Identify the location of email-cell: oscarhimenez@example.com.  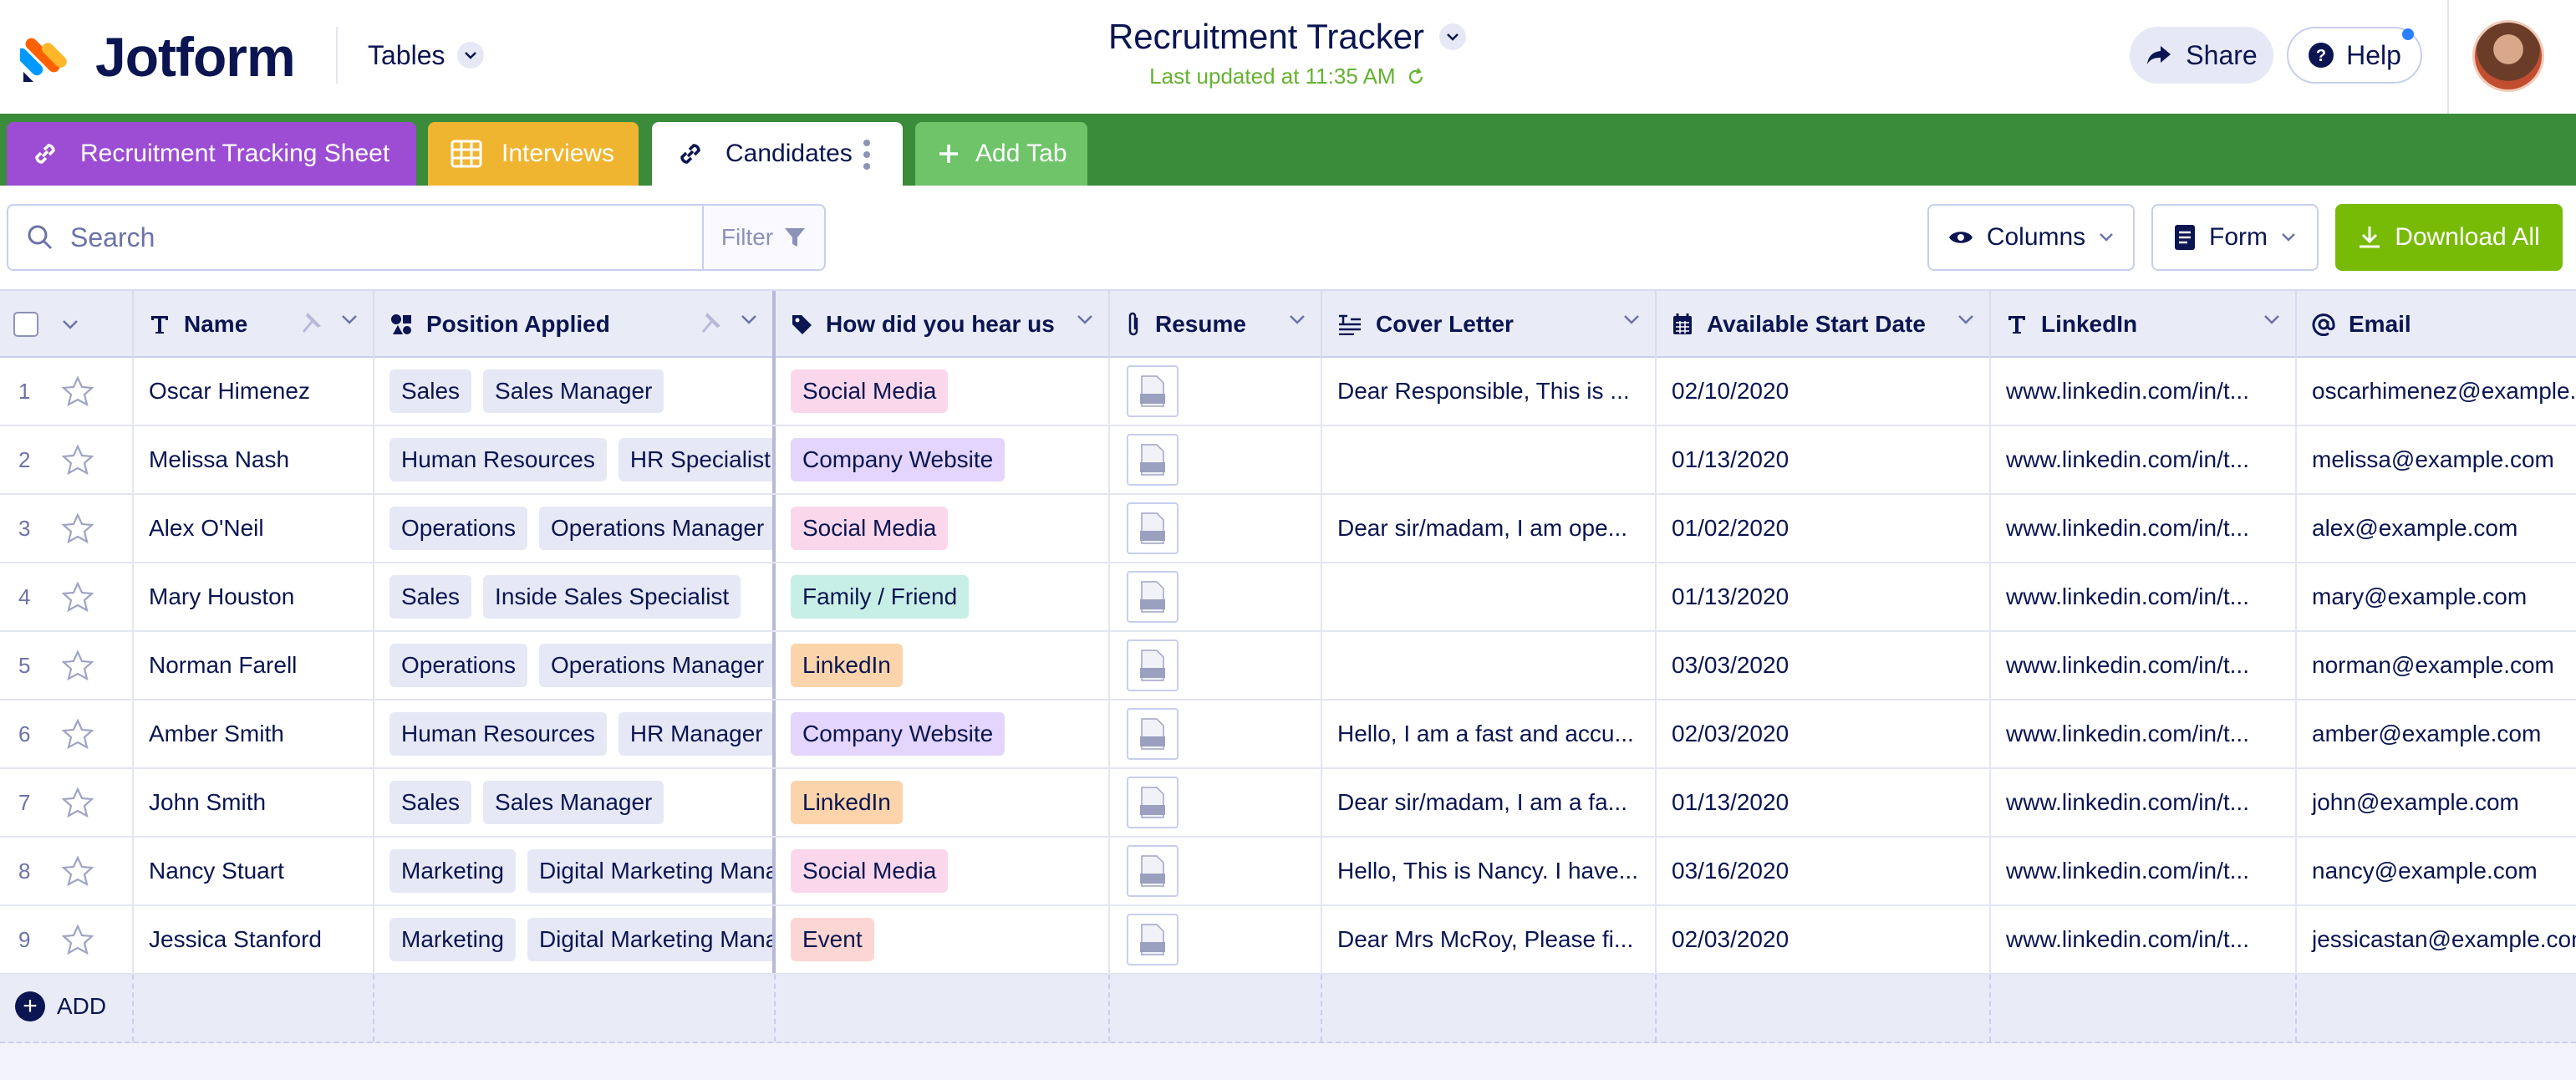
(2436, 391).